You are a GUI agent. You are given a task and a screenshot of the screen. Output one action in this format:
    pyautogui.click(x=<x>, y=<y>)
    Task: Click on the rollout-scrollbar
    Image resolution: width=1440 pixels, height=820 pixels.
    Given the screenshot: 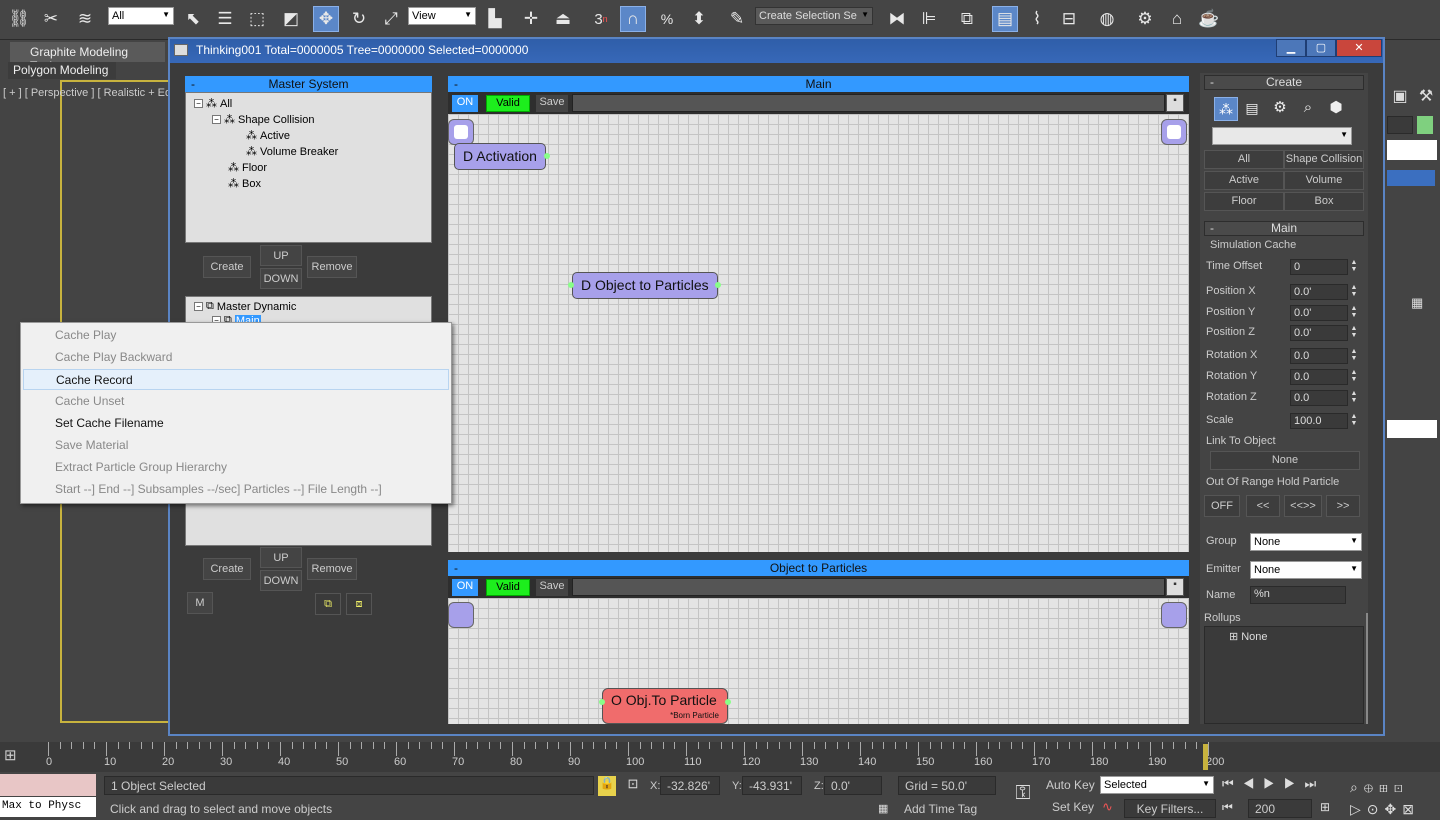 What is the action you would take?
    pyautogui.click(x=1367, y=668)
    